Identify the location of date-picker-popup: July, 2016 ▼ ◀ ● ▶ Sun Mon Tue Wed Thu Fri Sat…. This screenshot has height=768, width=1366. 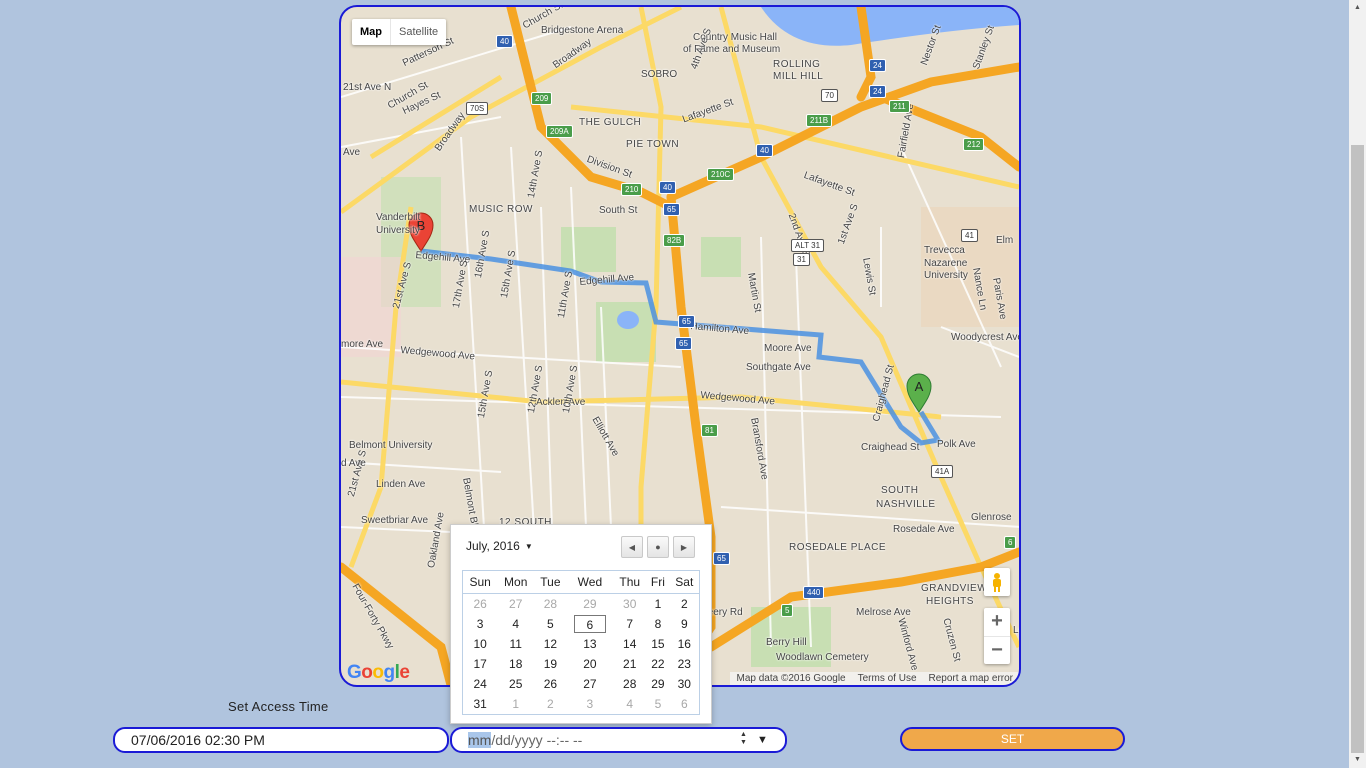
(581, 624).